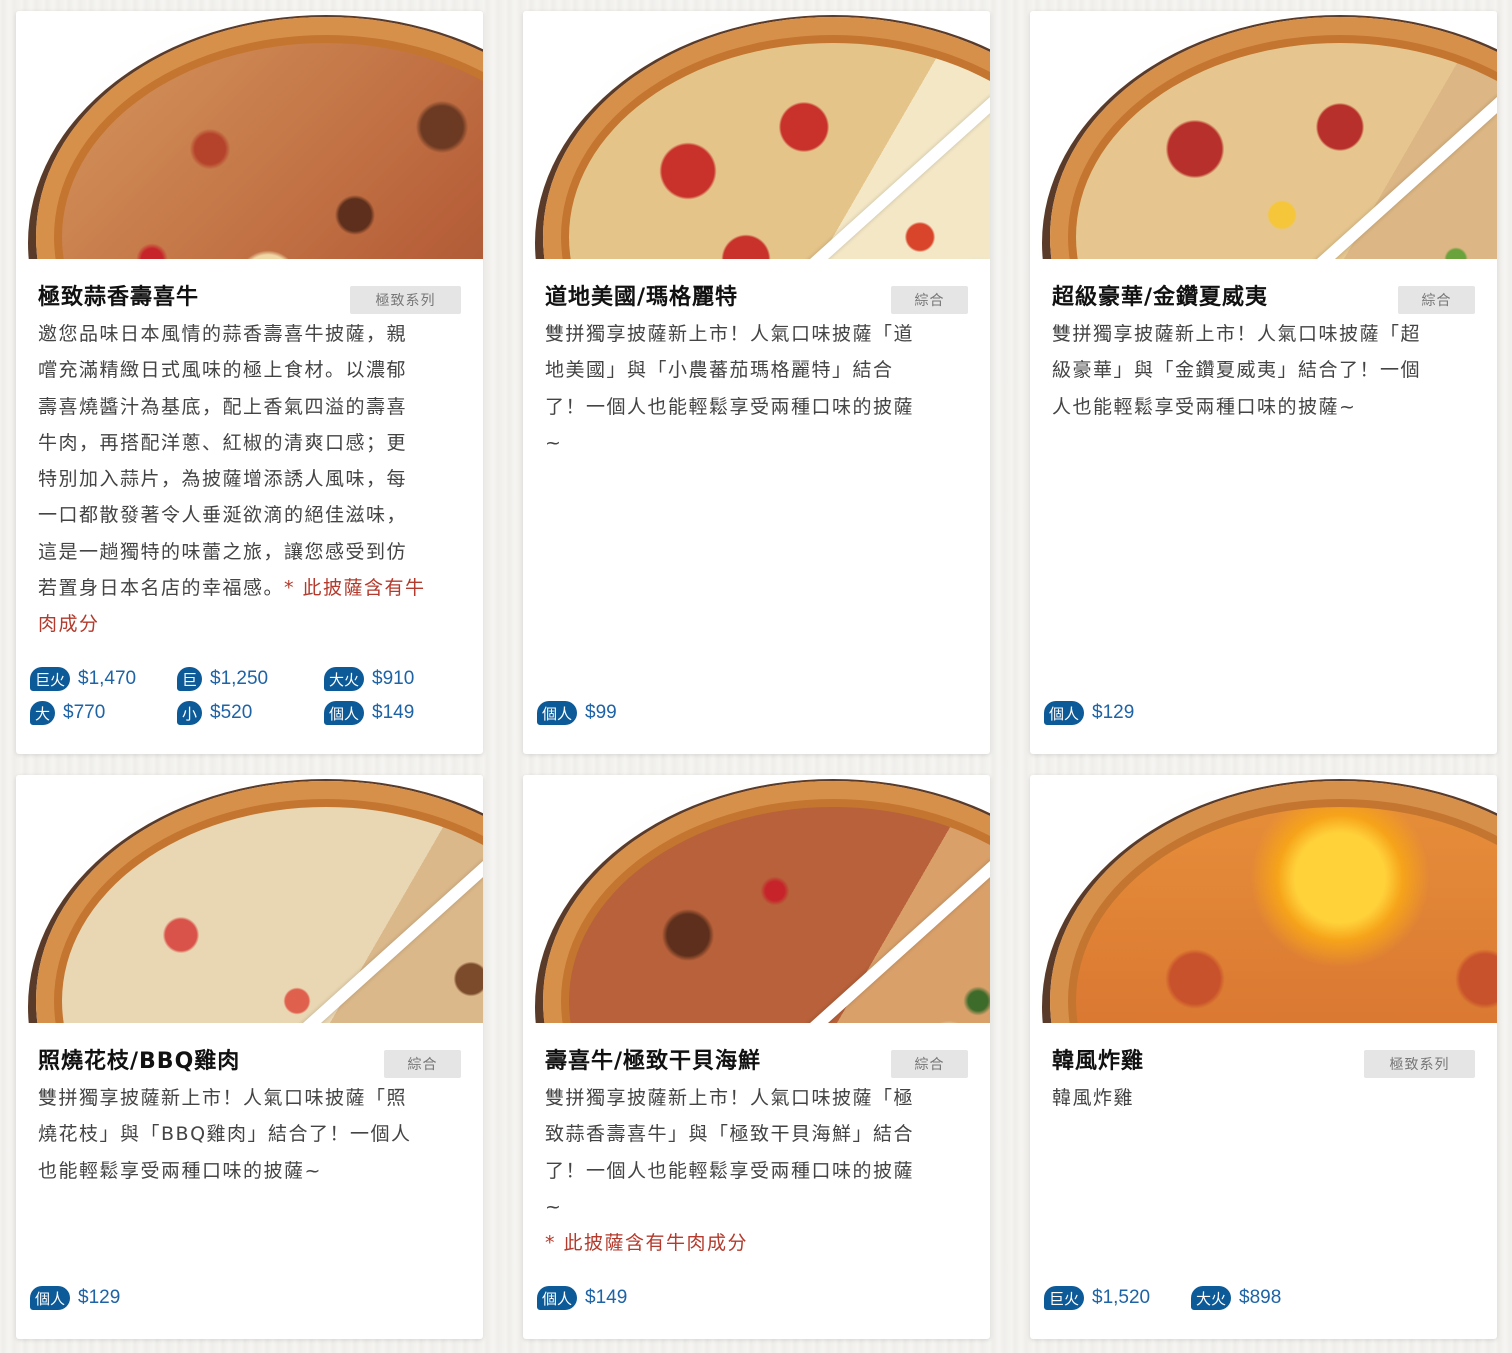 The height and width of the screenshot is (1353, 1512). Describe the element at coordinates (1260, 1297) in the screenshot. I see `price-value: $898` at that location.